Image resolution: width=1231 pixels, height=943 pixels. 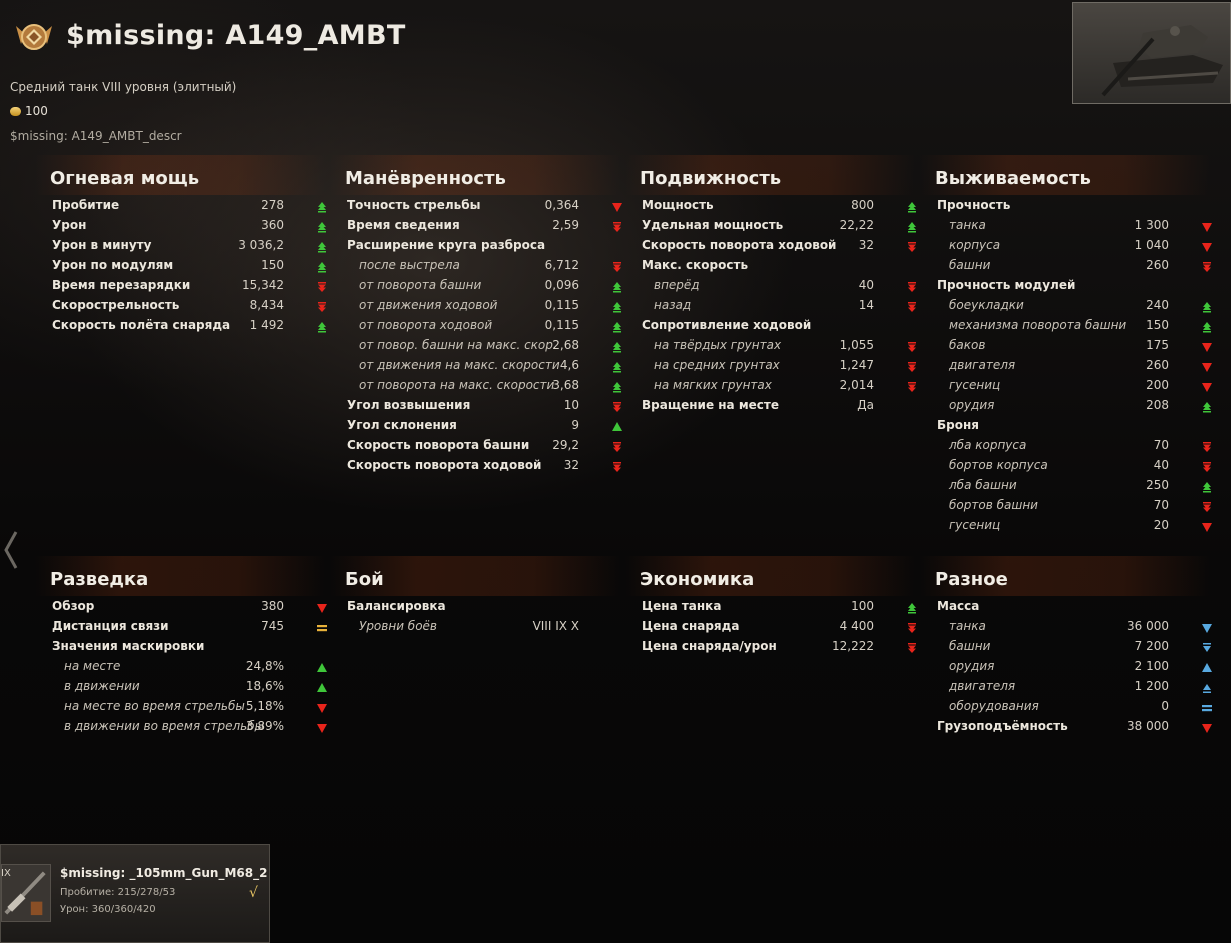 What do you see at coordinates (710, 405) in the screenshot?
I see `stat-label: Вращение на месте` at bounding box center [710, 405].